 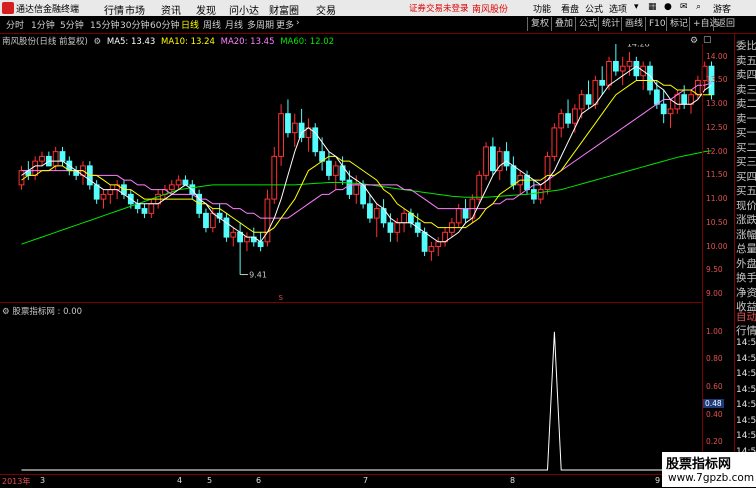 What do you see at coordinates (104, 24) in the screenshot?
I see `period-15min: 15分钟` at bounding box center [104, 24].